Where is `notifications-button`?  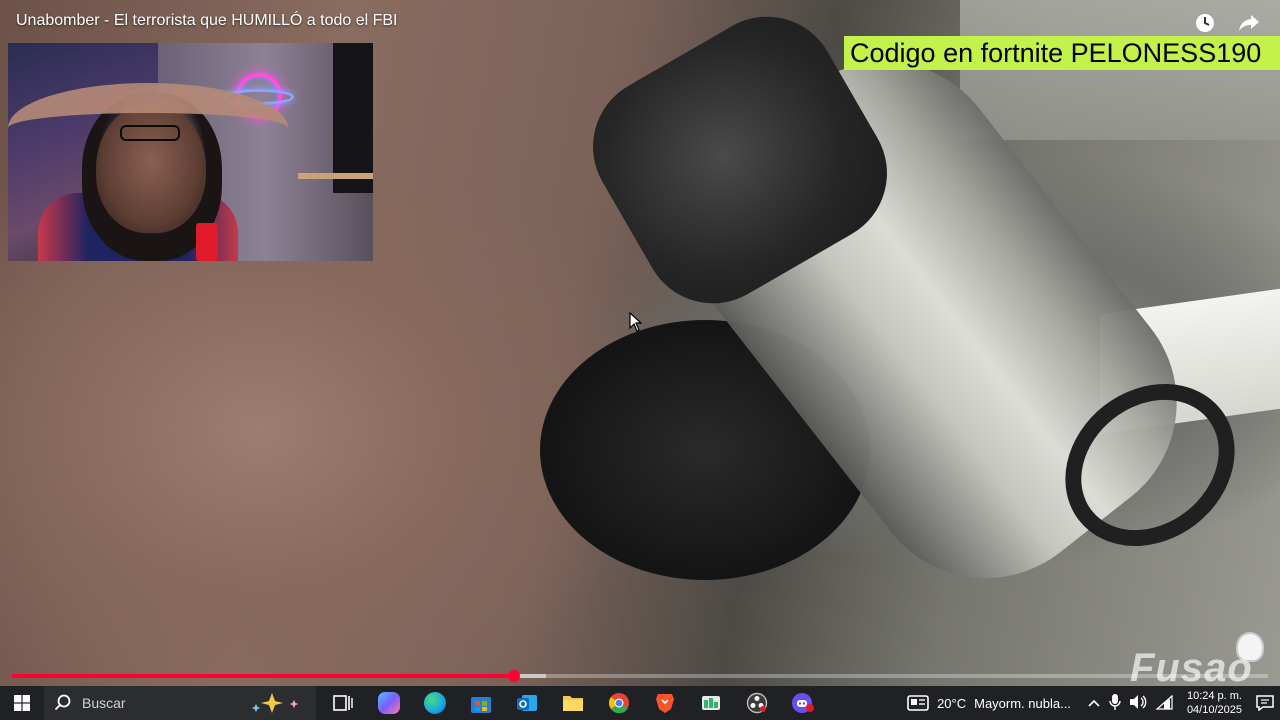
notifications-button is located at coordinates (1265, 703).